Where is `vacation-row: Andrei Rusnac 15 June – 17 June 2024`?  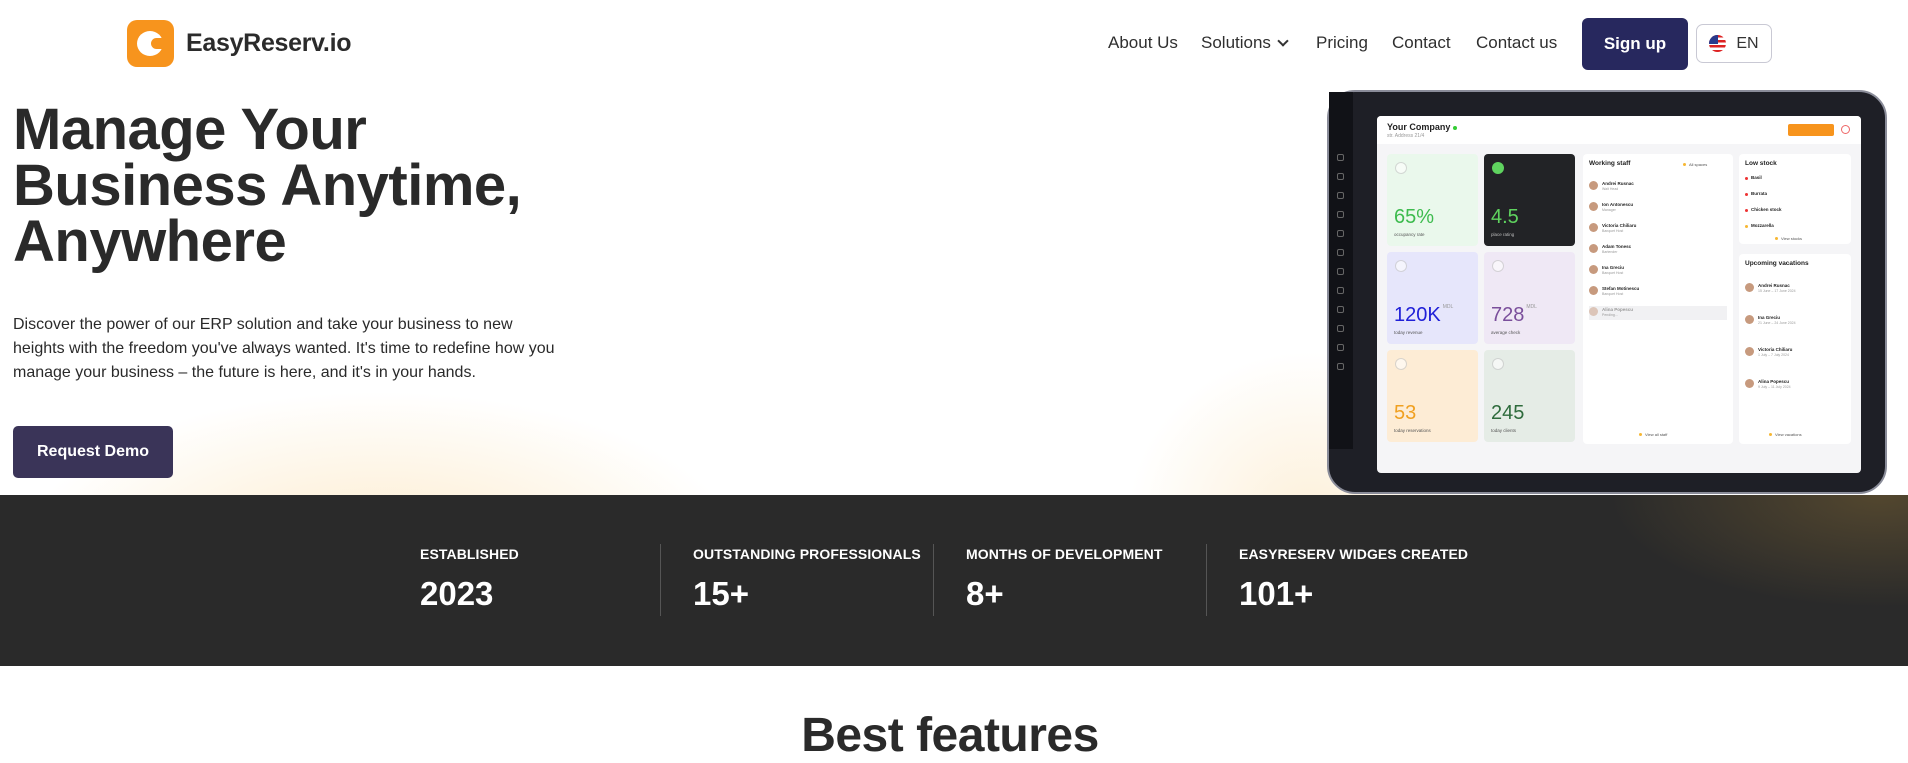
vacation-row: Andrei Rusnac 15 June – 17 June 2024 is located at coordinates (1795, 289).